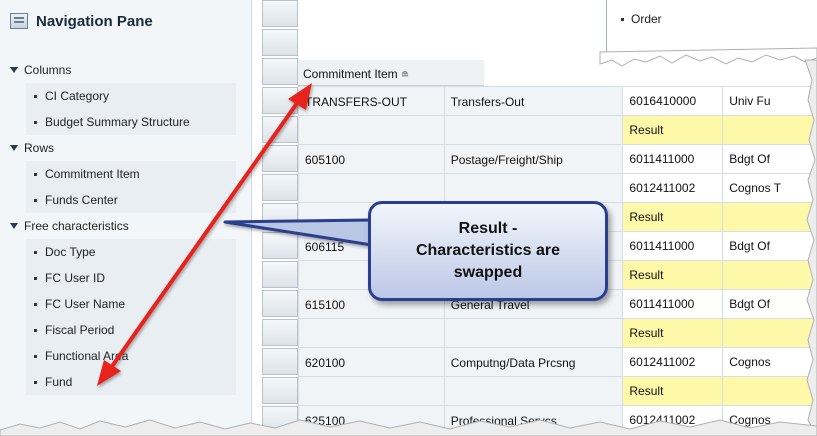 Image resolution: width=817 pixels, height=436 pixels. Describe the element at coordinates (48, 70) in the screenshot. I see `nav-section-label: Columns` at that location.